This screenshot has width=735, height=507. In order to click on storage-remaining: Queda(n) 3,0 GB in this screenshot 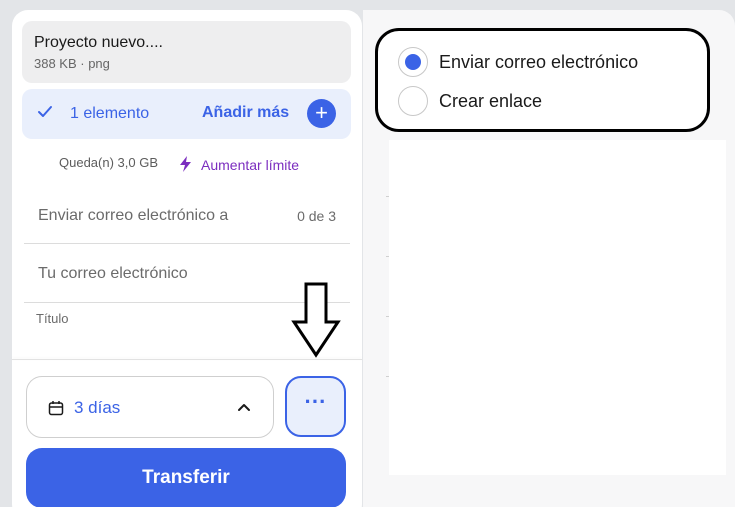, I will do `click(108, 162)`.